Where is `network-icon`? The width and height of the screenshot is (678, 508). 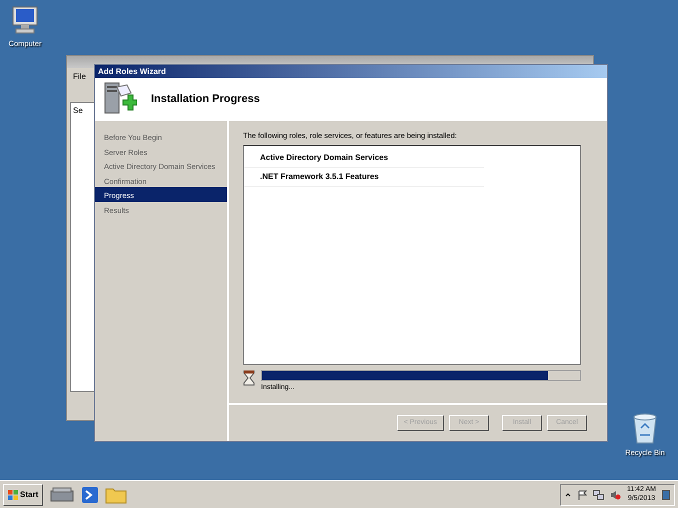
network-icon is located at coordinates (598, 495).